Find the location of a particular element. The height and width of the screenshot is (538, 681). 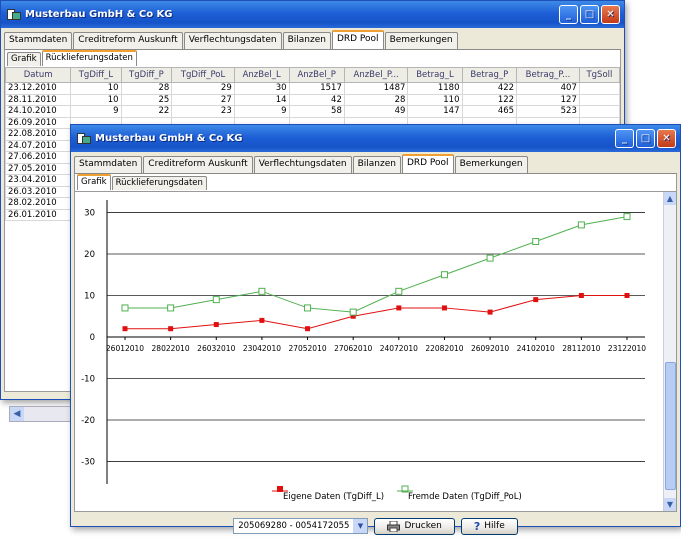

table-row: 23.12.2010 10 28 29 30 1517 1487 1180 422 407 is located at coordinates (312, 88).